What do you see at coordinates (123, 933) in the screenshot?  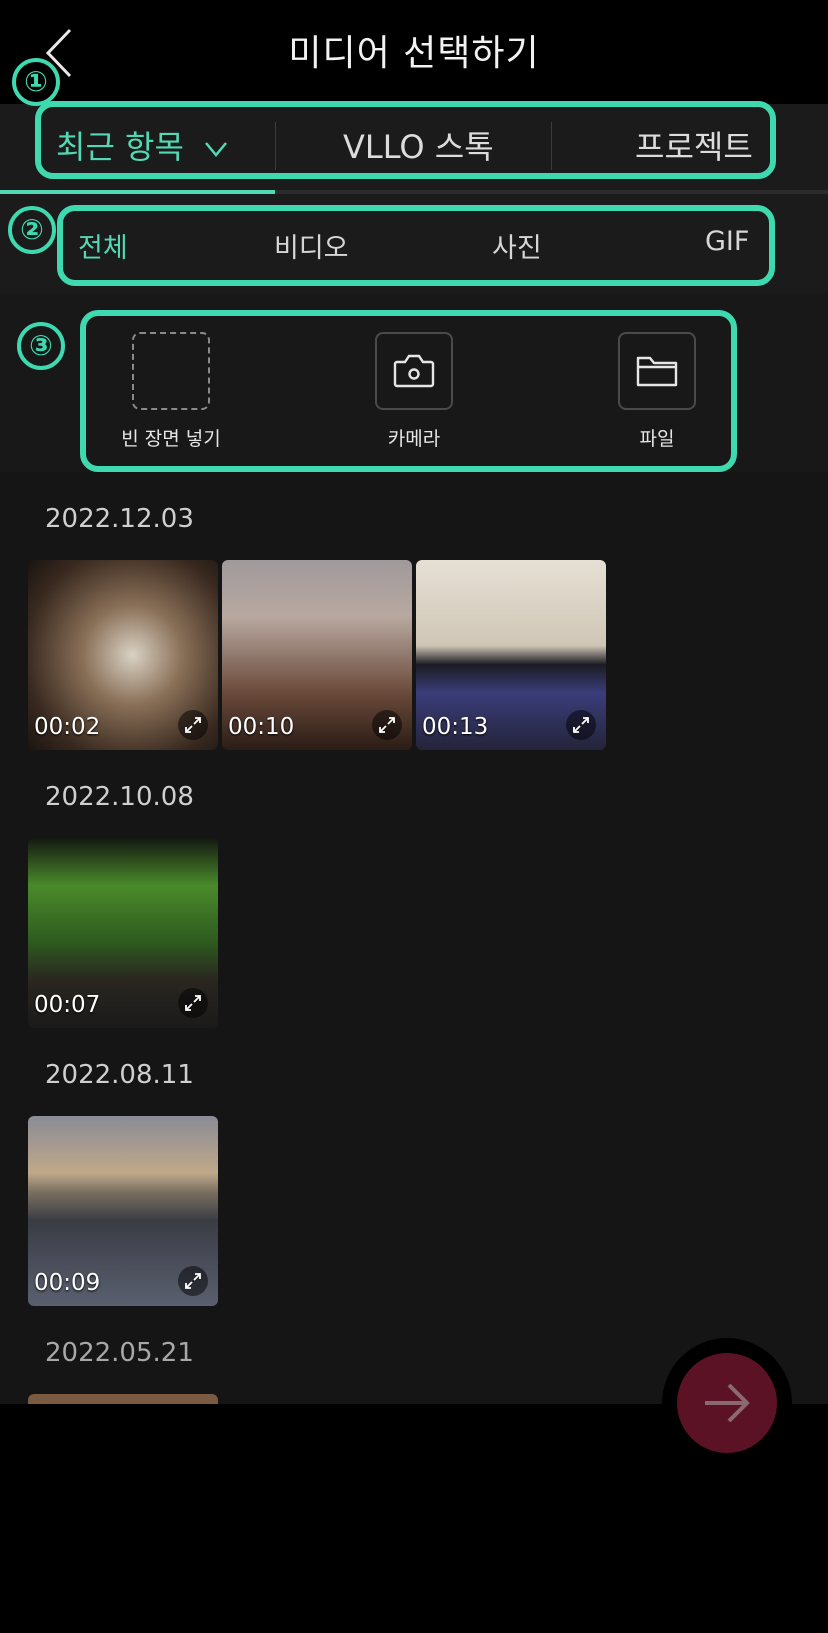 I see `media-thumbnail: 00:07` at bounding box center [123, 933].